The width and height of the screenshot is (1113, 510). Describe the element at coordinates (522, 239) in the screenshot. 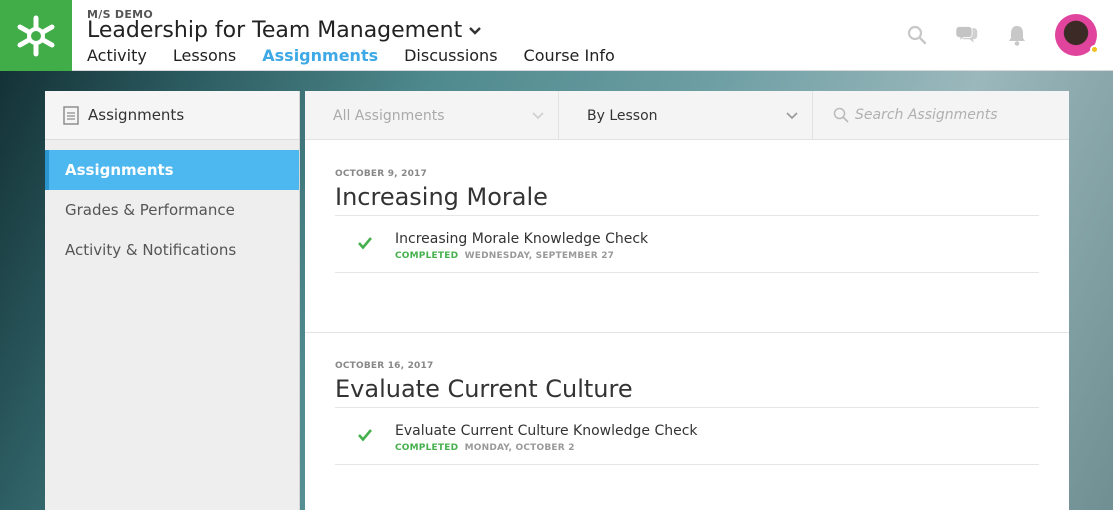

I see `assignment-name: Increasing Morale Knowledge Check` at that location.